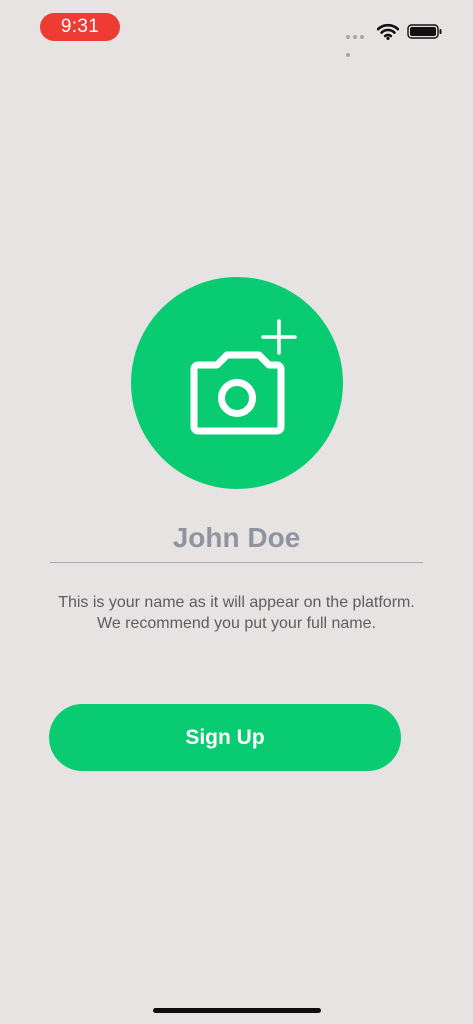 This screenshot has height=1024, width=473. Describe the element at coordinates (225, 737) in the screenshot. I see `sign-up-button: Sign Up` at that location.